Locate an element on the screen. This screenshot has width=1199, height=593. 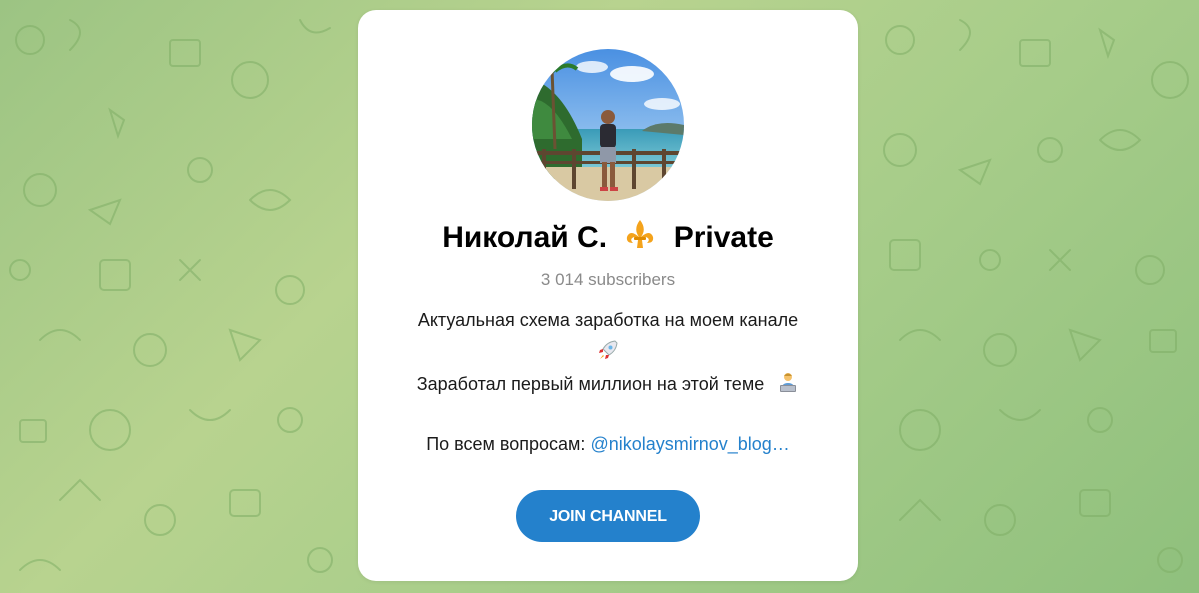
channel-tag: Private is located at coordinates (723, 237).